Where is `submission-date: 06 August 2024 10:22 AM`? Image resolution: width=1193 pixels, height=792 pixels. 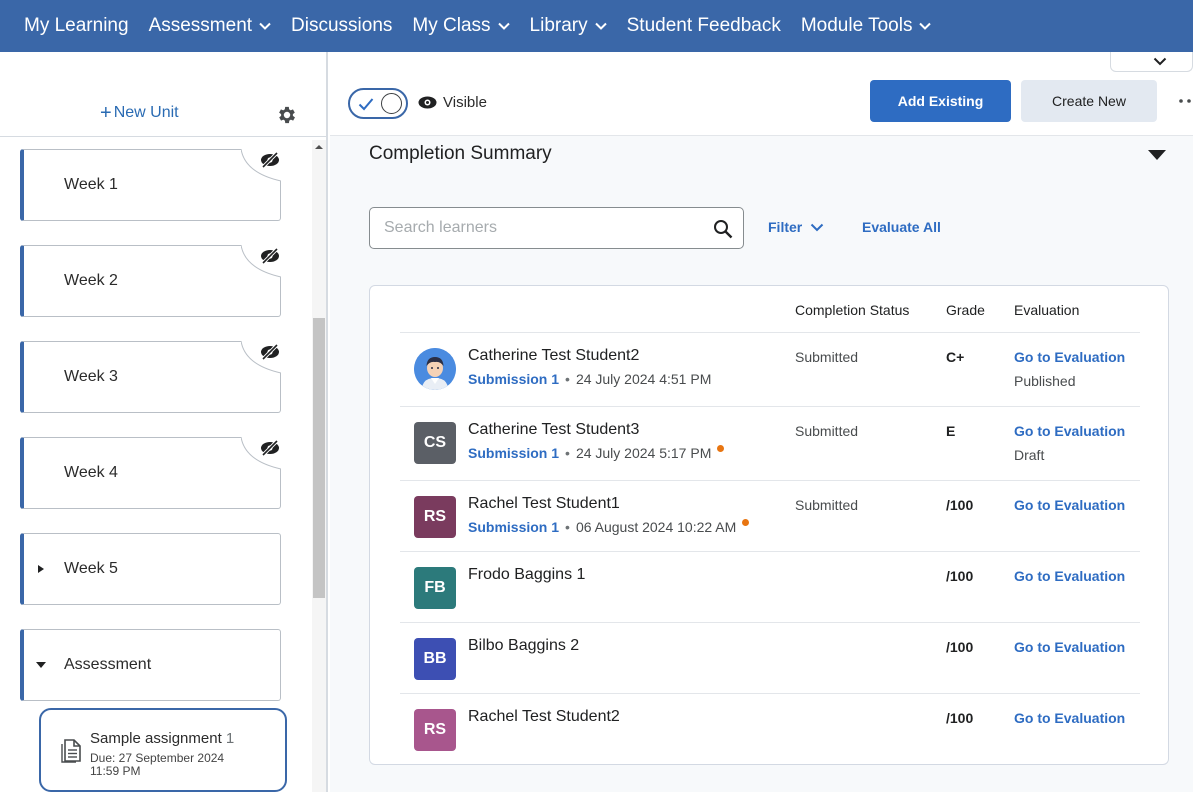
submission-date: 06 August 2024 10:22 AM is located at coordinates (656, 527).